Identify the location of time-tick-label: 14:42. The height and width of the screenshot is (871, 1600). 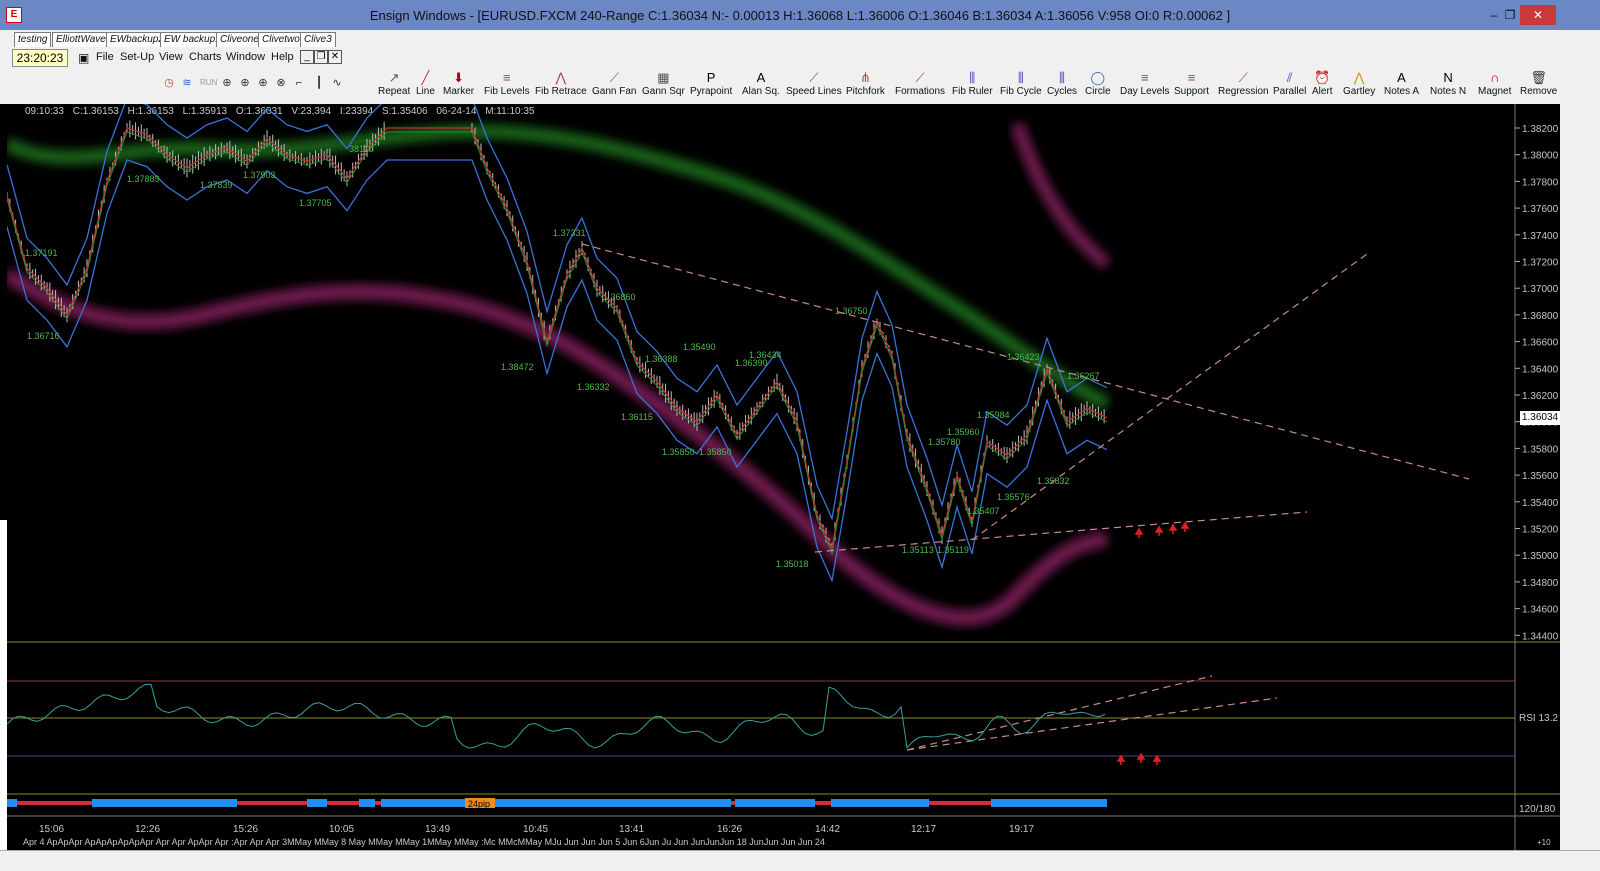
(827, 829).